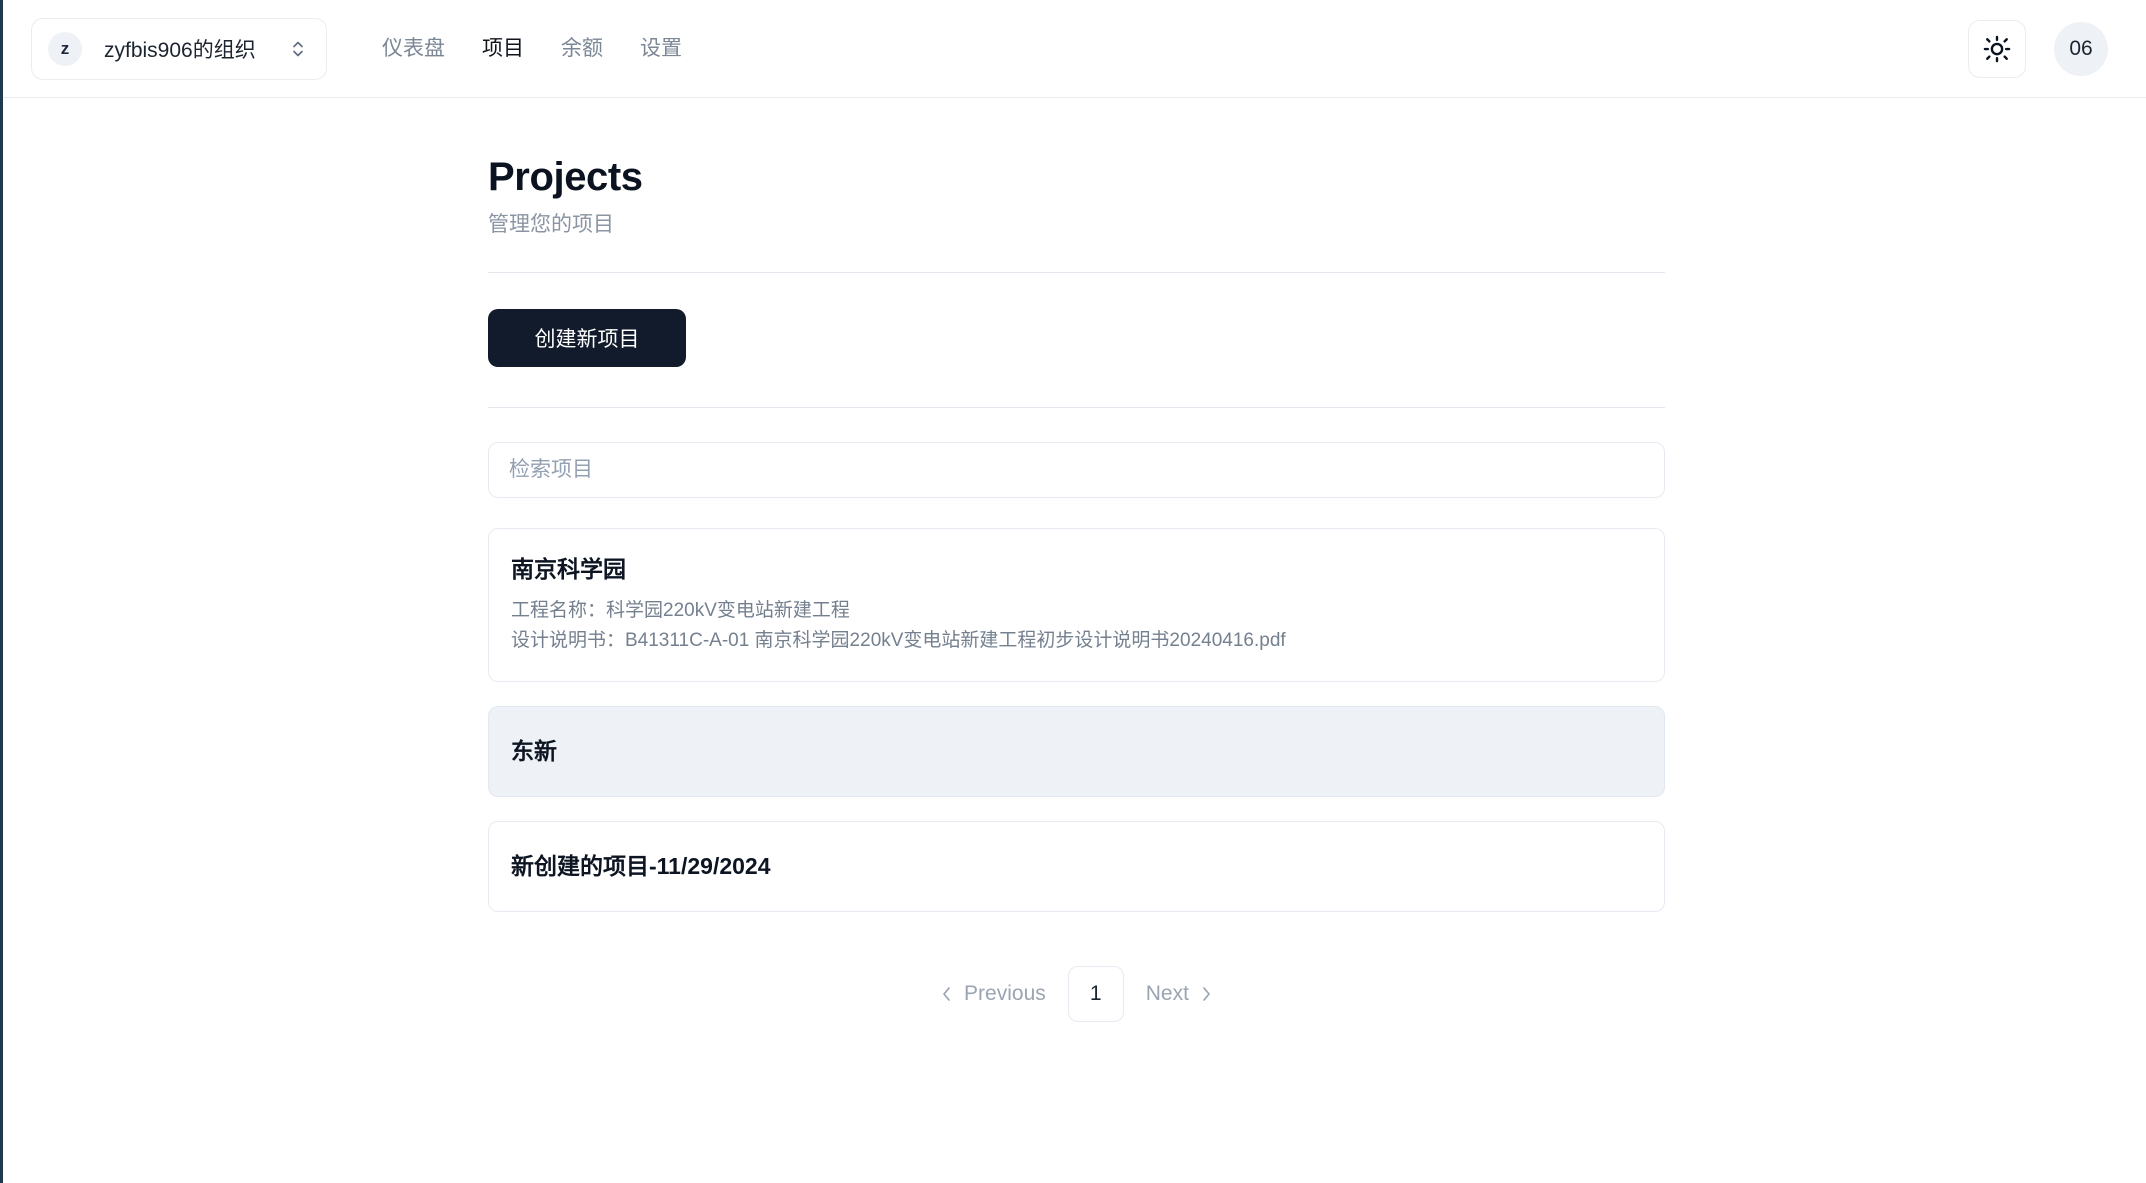 The height and width of the screenshot is (1183, 2146). What do you see at coordinates (65, 48) in the screenshot?
I see `organization-avatar: z` at bounding box center [65, 48].